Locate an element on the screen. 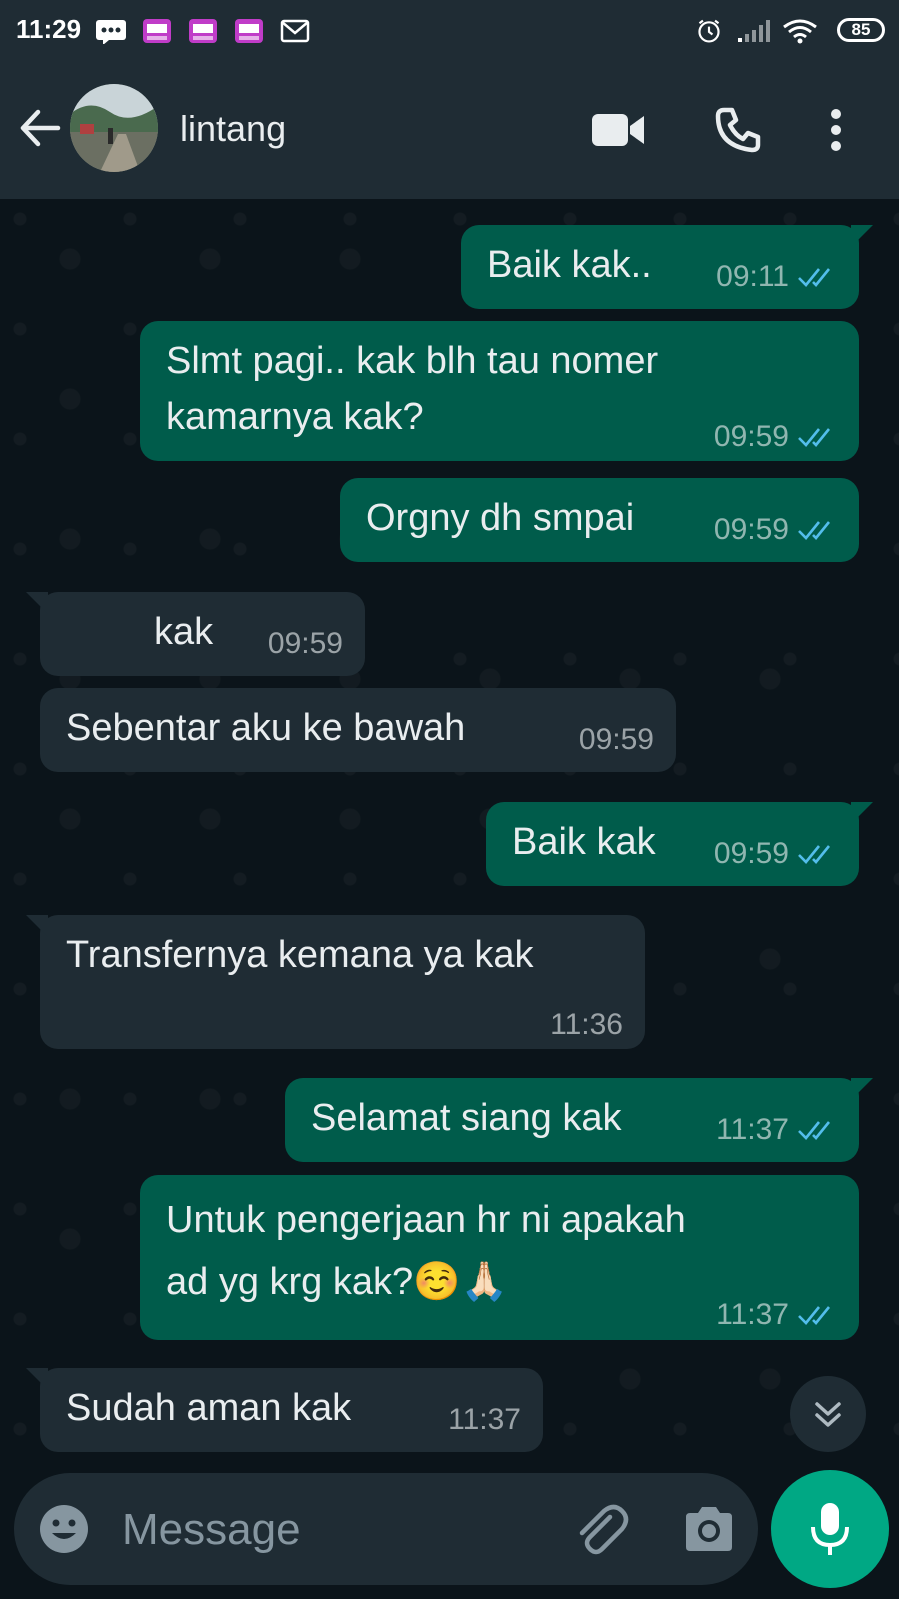  video-call-icon is located at coordinates (619, 130).